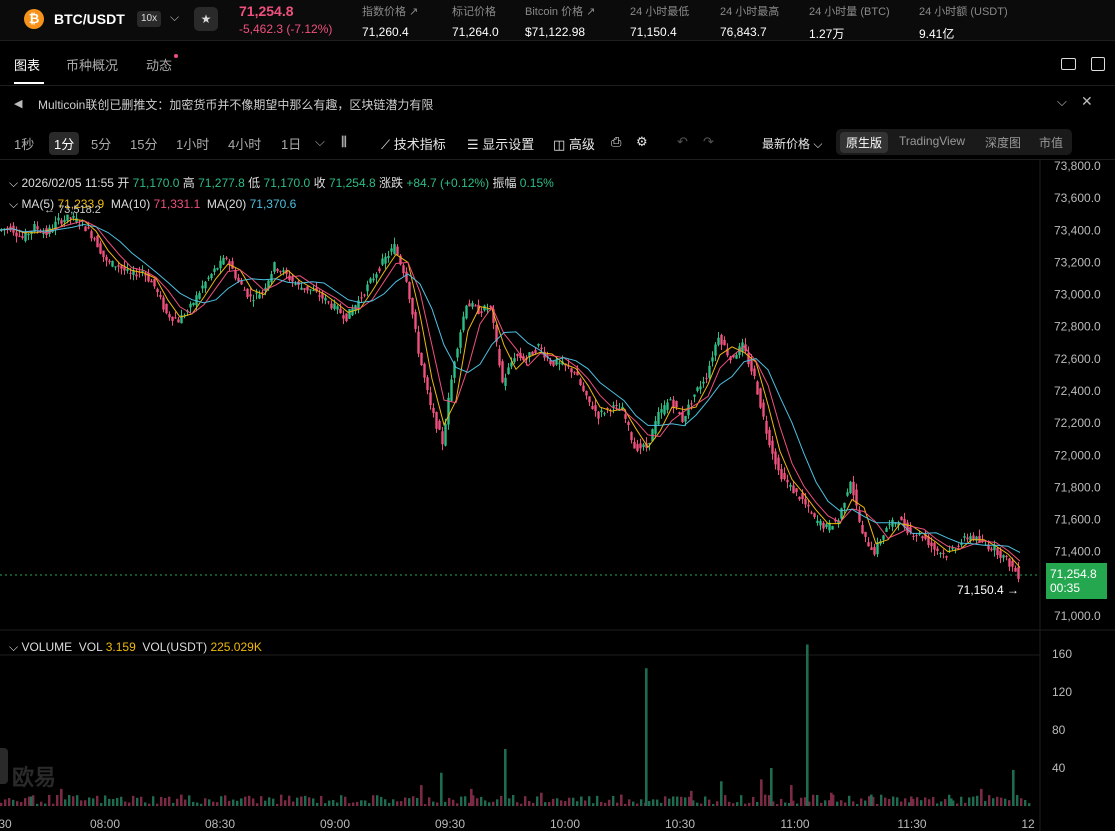 This screenshot has height=831, width=1115. Describe the element at coordinates (101, 143) in the screenshot. I see `timeframe-5m: 5分` at that location.